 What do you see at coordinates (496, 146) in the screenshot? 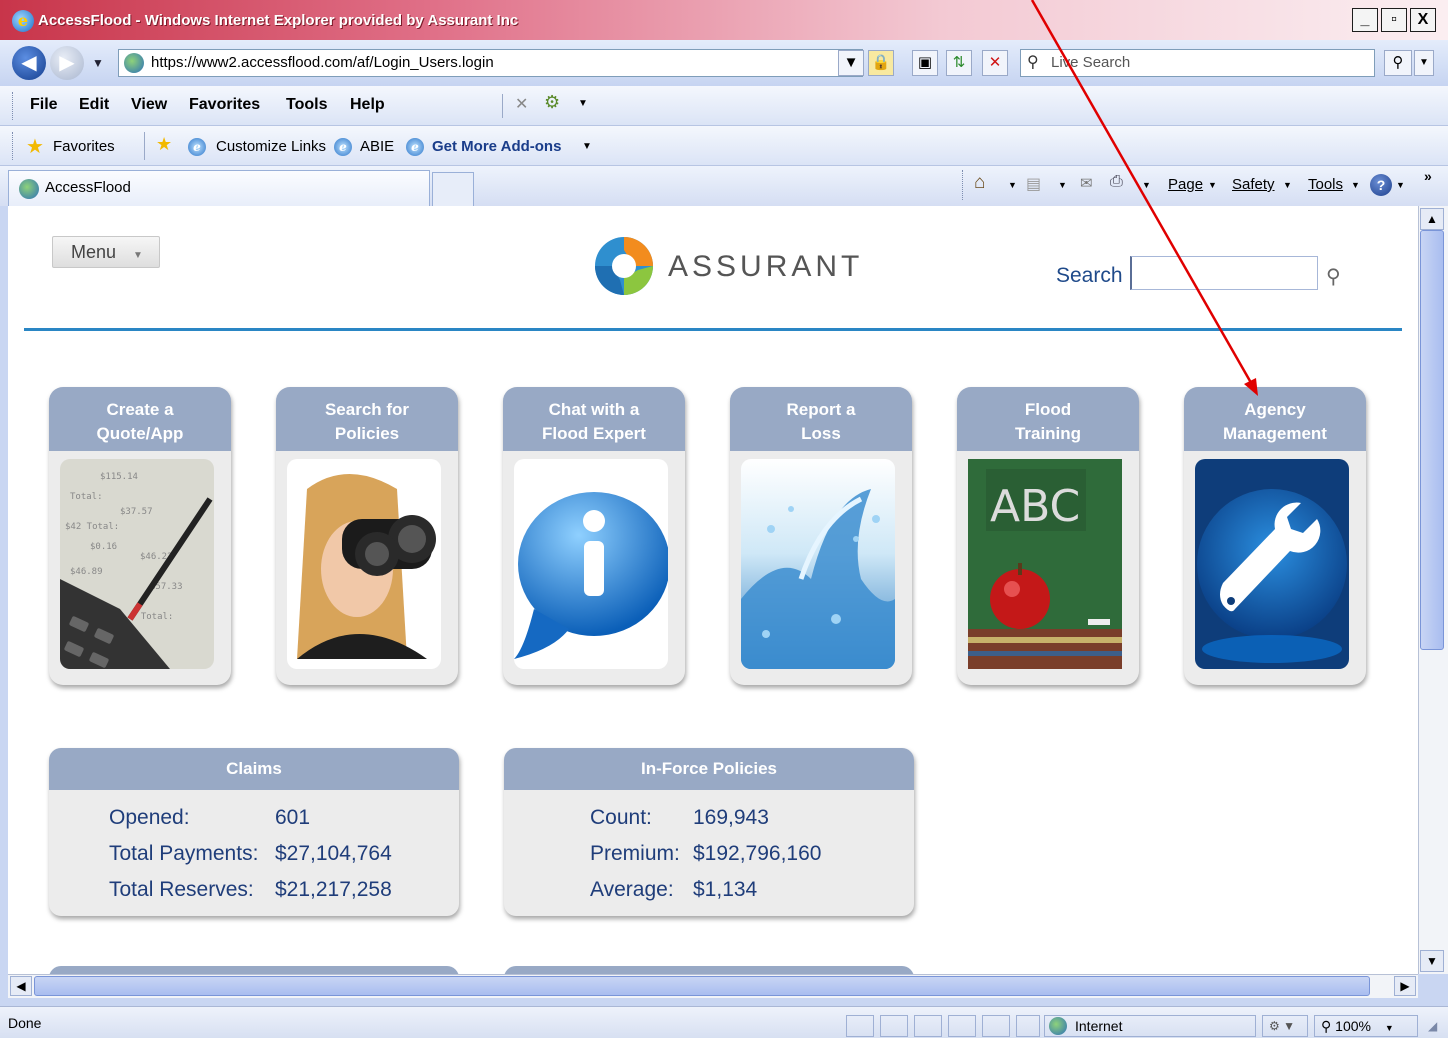
I see `get-addons-link: Get More Add-ons` at bounding box center [496, 146].